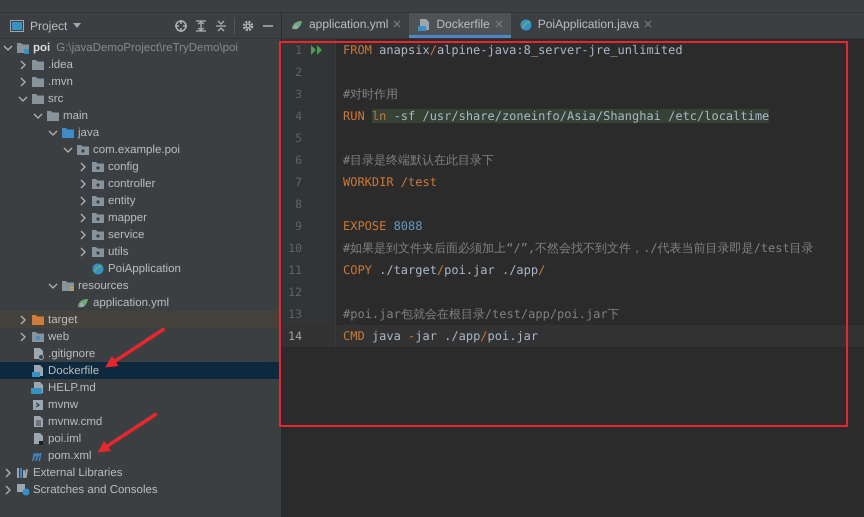 The height and width of the screenshot is (517, 864). What do you see at coordinates (72, 354) in the screenshot?
I see `tree-item: .gitignore` at bounding box center [72, 354].